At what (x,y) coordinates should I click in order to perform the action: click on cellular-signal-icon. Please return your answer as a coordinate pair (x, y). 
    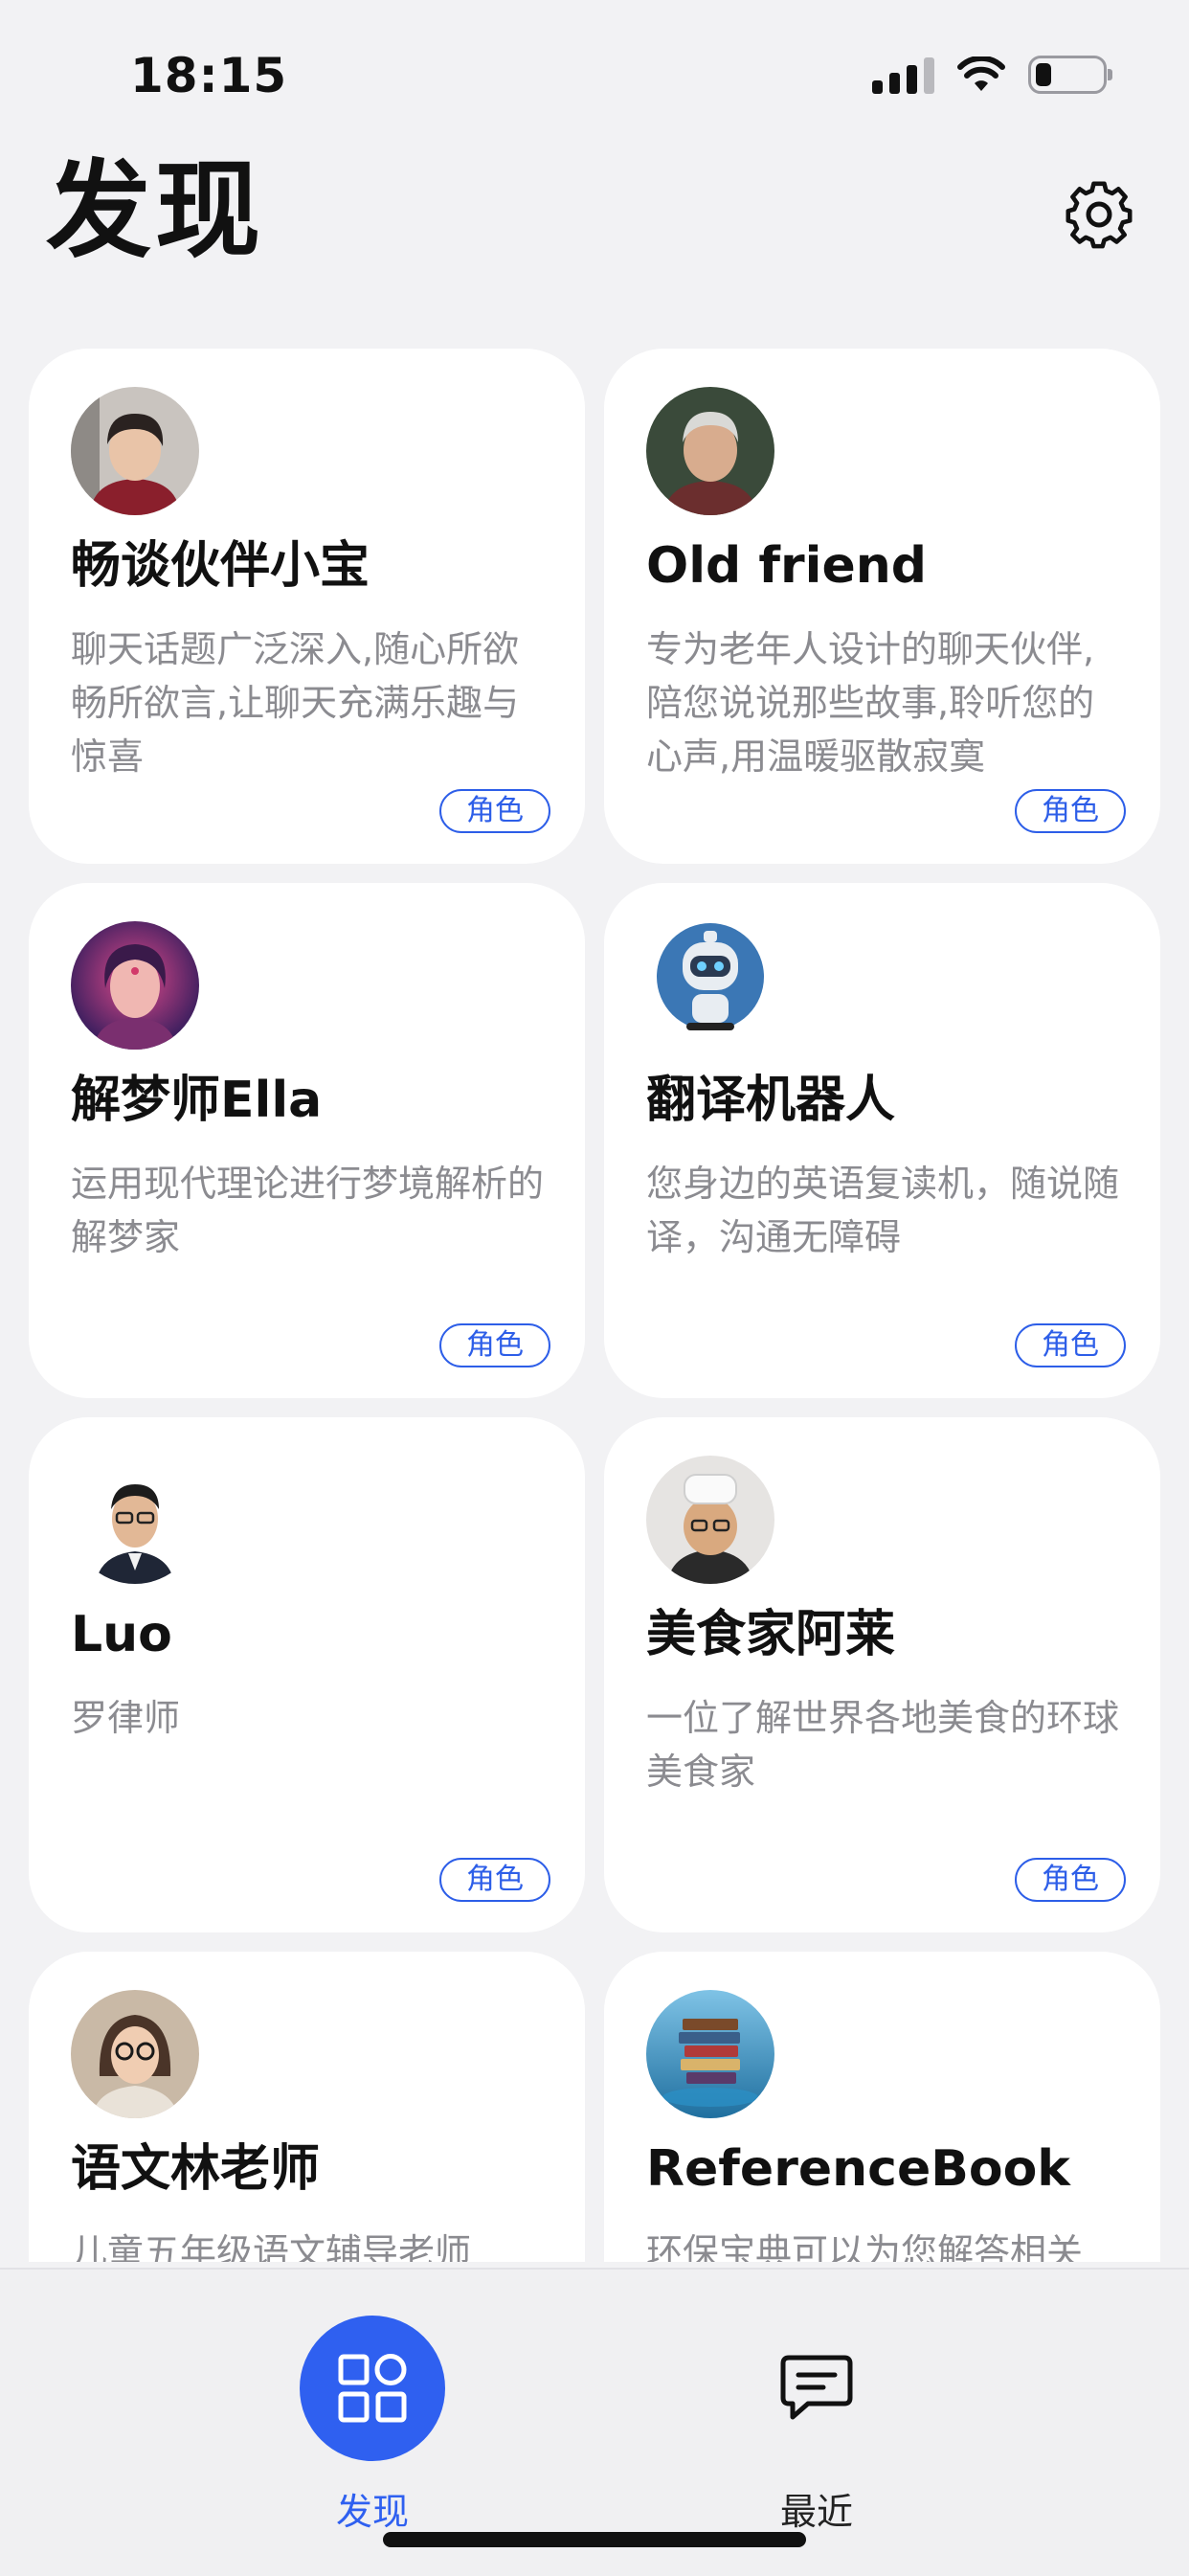
    Looking at the image, I should click on (903, 75).